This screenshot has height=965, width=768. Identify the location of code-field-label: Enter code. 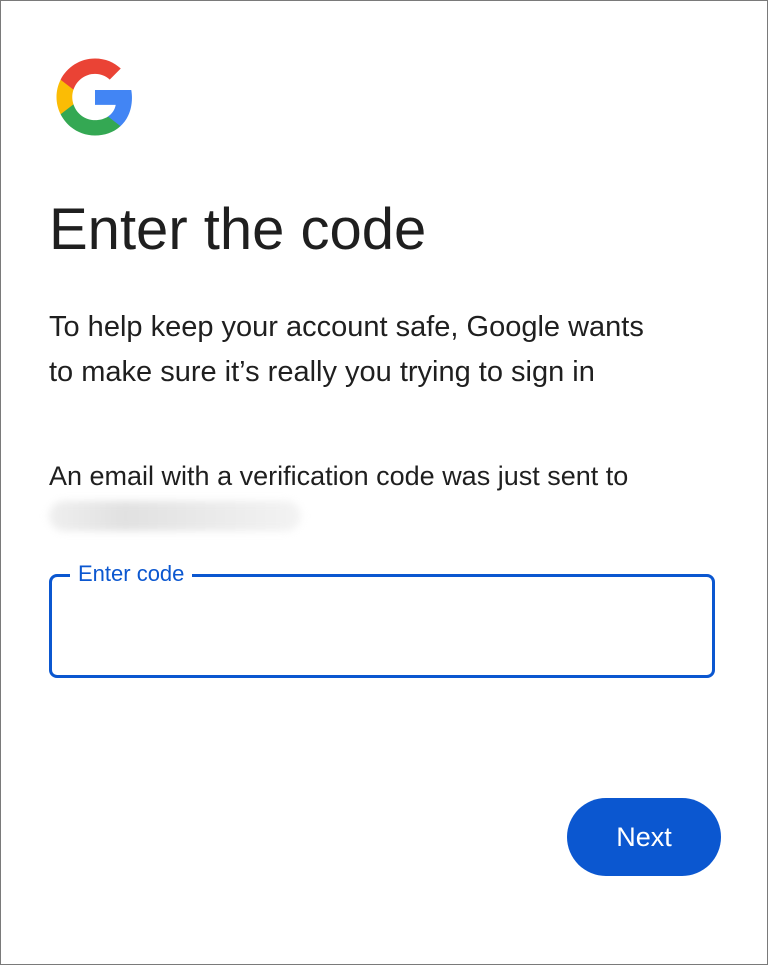
(131, 574).